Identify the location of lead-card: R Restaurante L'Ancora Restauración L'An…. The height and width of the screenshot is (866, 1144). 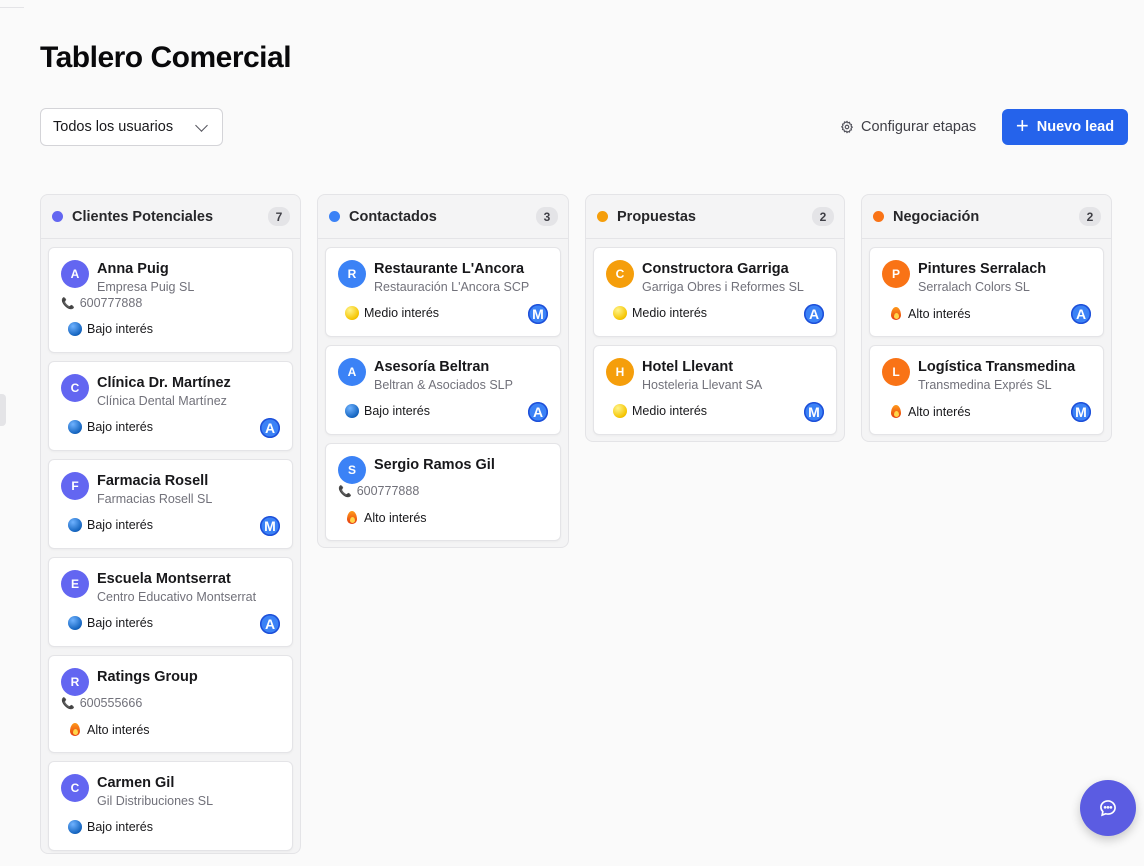
(443, 292).